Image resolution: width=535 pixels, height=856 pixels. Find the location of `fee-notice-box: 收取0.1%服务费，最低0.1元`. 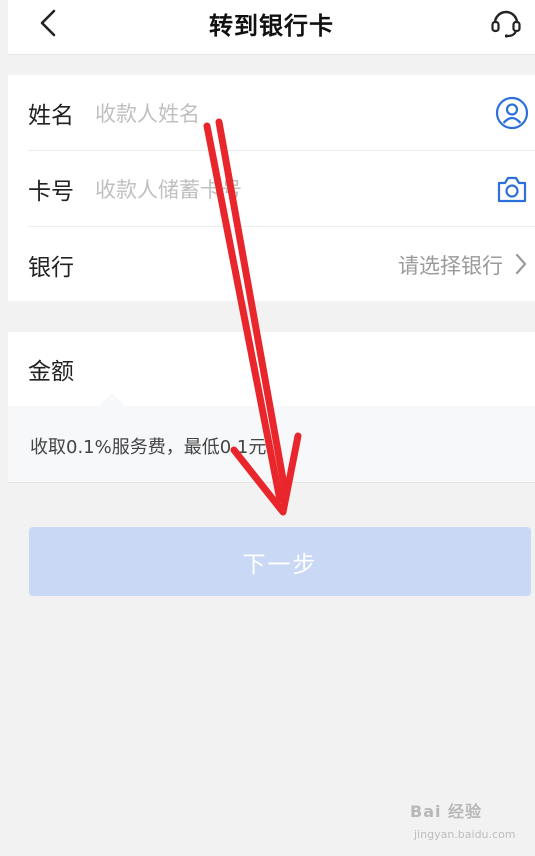

fee-notice-box: 收取0.1%服务费，最低0.1元 is located at coordinates (271, 438).